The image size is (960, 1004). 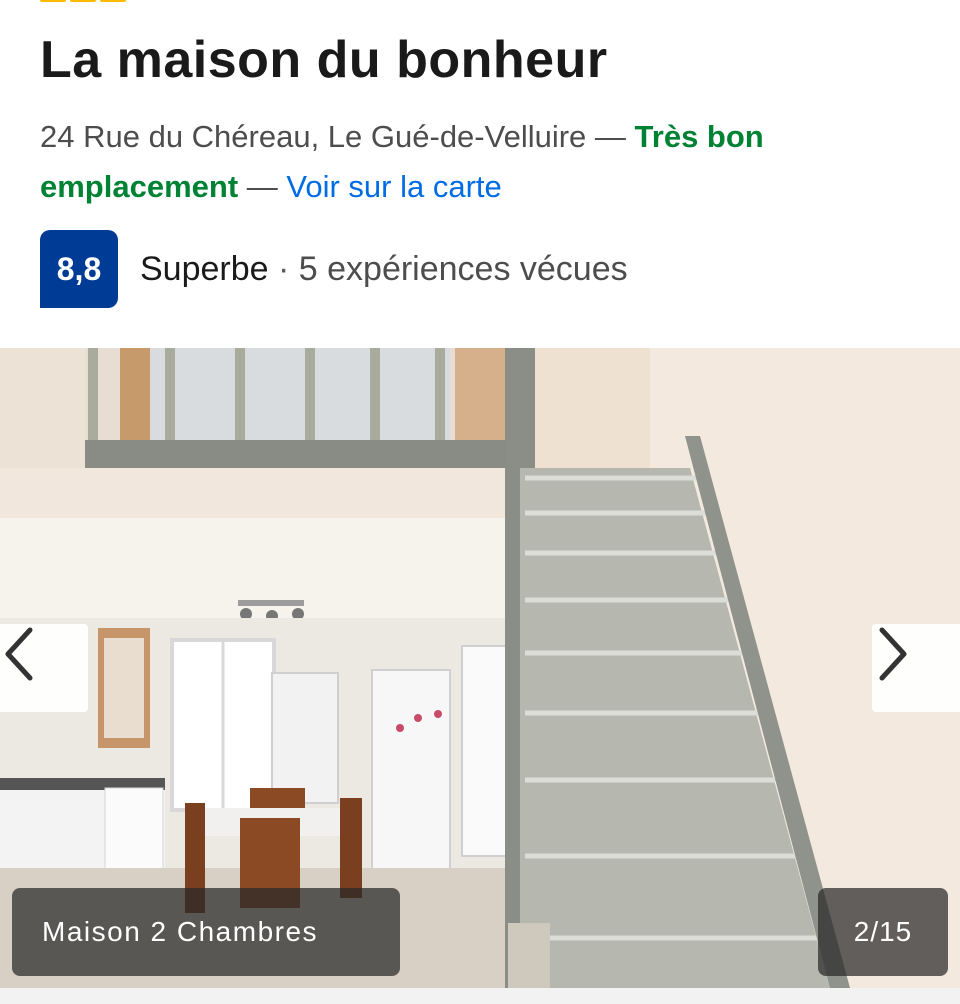 I want to click on review-summary: Superbe · 5 expériences vécues, so click(x=384, y=269).